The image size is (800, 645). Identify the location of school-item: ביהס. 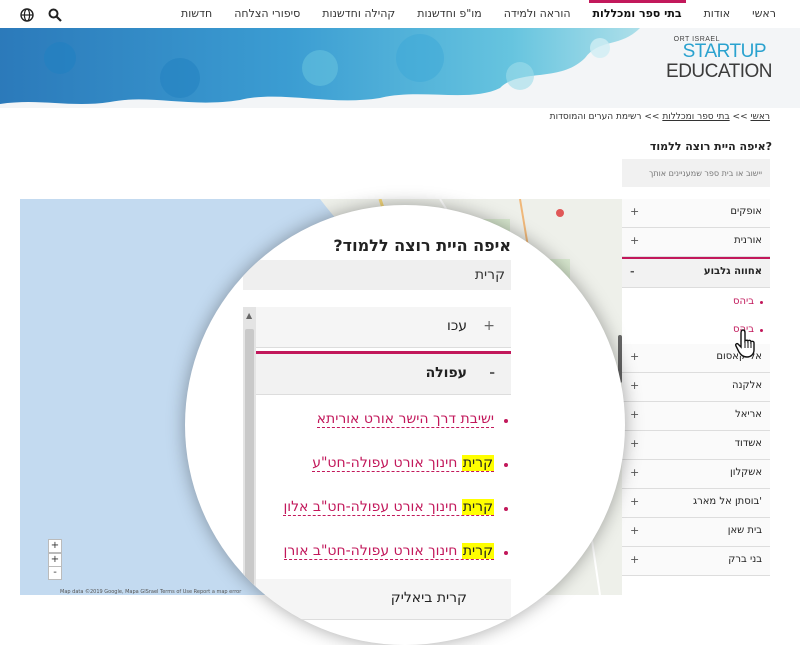
(696, 302).